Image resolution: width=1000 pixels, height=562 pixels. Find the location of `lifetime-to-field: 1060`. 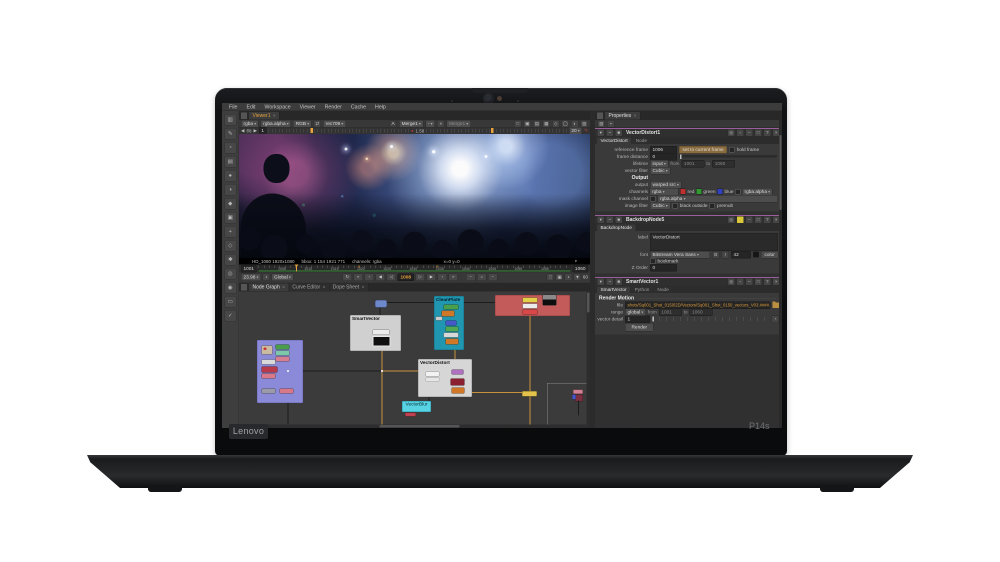

lifetime-to-field: 1060 is located at coordinates (724, 163).